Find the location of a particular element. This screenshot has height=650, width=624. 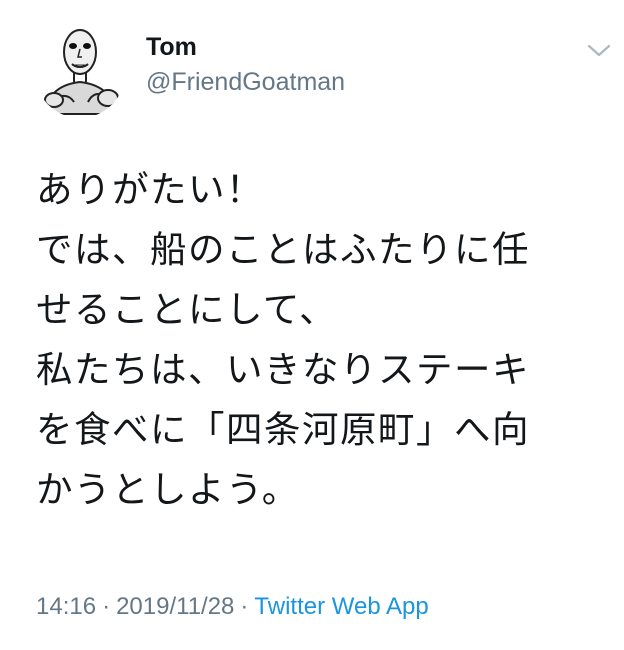

tweet-source-link: Twitter Web App is located at coordinates (341, 606).